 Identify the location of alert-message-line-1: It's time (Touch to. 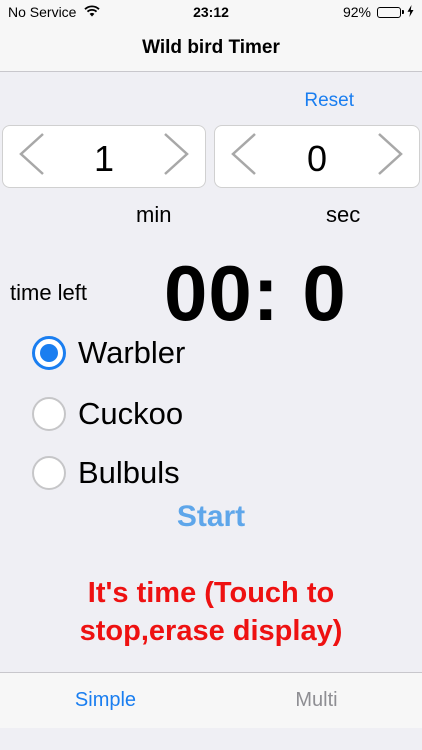
(211, 593).